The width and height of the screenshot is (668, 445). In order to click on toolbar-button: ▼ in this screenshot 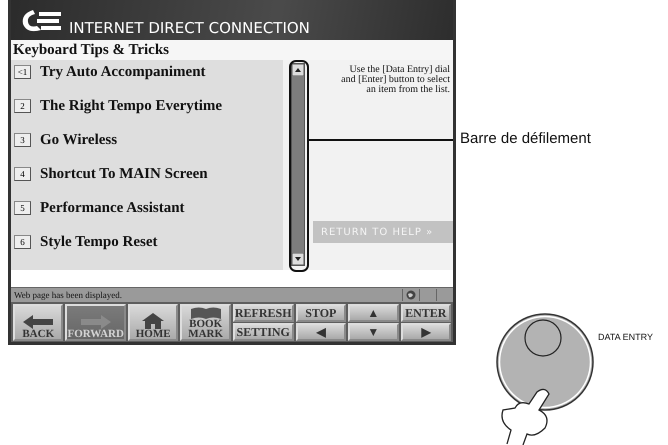, I will do `click(373, 332)`.